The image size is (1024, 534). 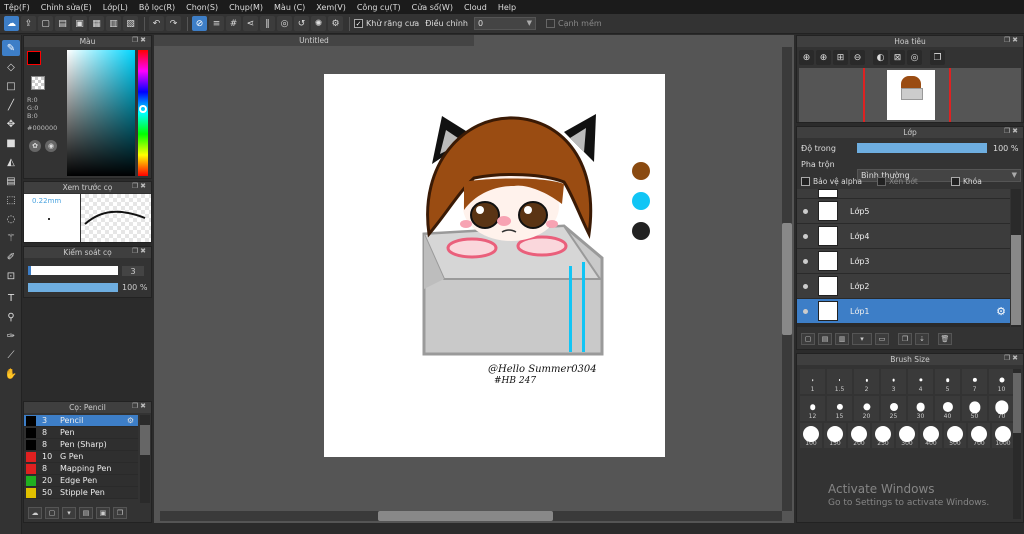 I want to click on canvas-horizontal-scrollbar, so click(x=471, y=516).